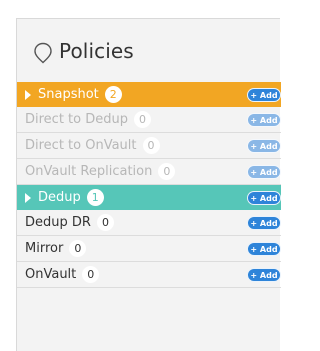  Describe the element at coordinates (43, 52) in the screenshot. I see `location-pin-outline-icon` at that location.